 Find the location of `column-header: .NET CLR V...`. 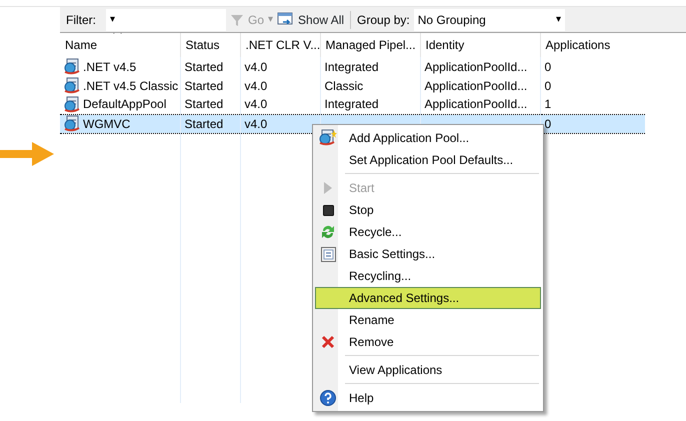

column-header: .NET CLR V... is located at coordinates (280, 45).